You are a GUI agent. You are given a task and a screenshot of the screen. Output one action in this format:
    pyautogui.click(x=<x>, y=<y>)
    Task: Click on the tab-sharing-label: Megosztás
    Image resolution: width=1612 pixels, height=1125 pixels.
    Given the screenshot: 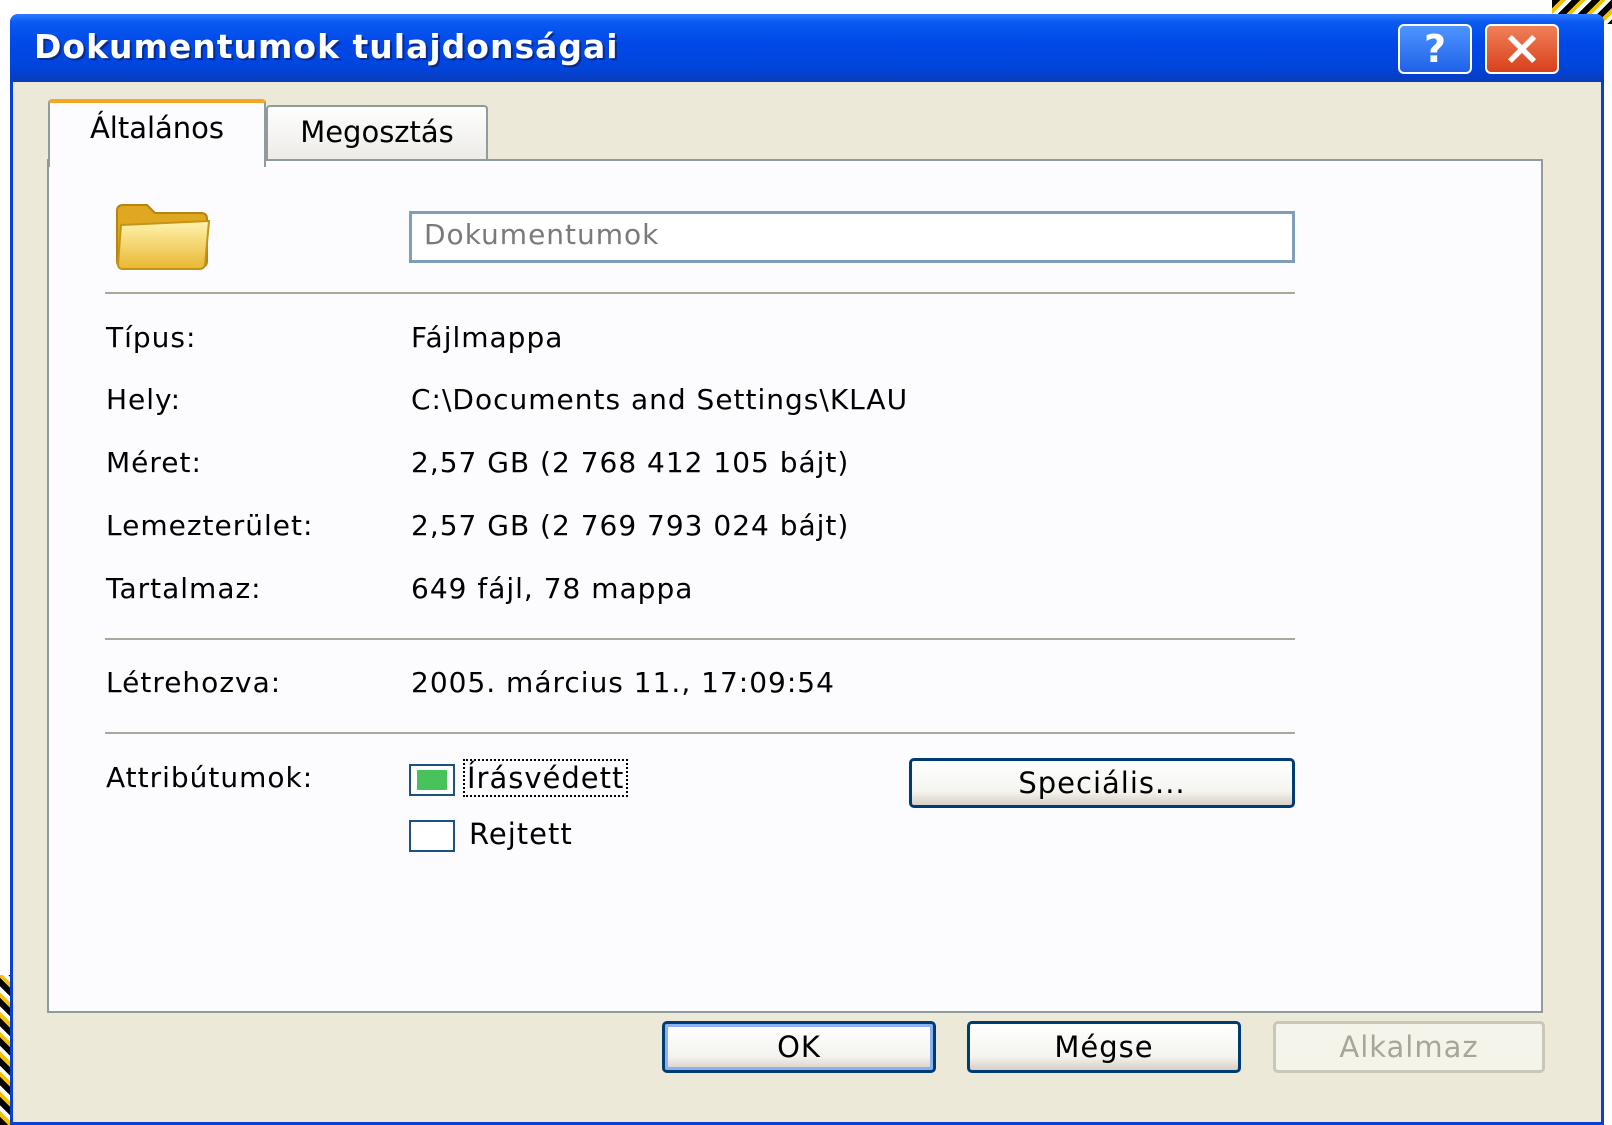 What is the action you would take?
    pyautogui.click(x=377, y=132)
    